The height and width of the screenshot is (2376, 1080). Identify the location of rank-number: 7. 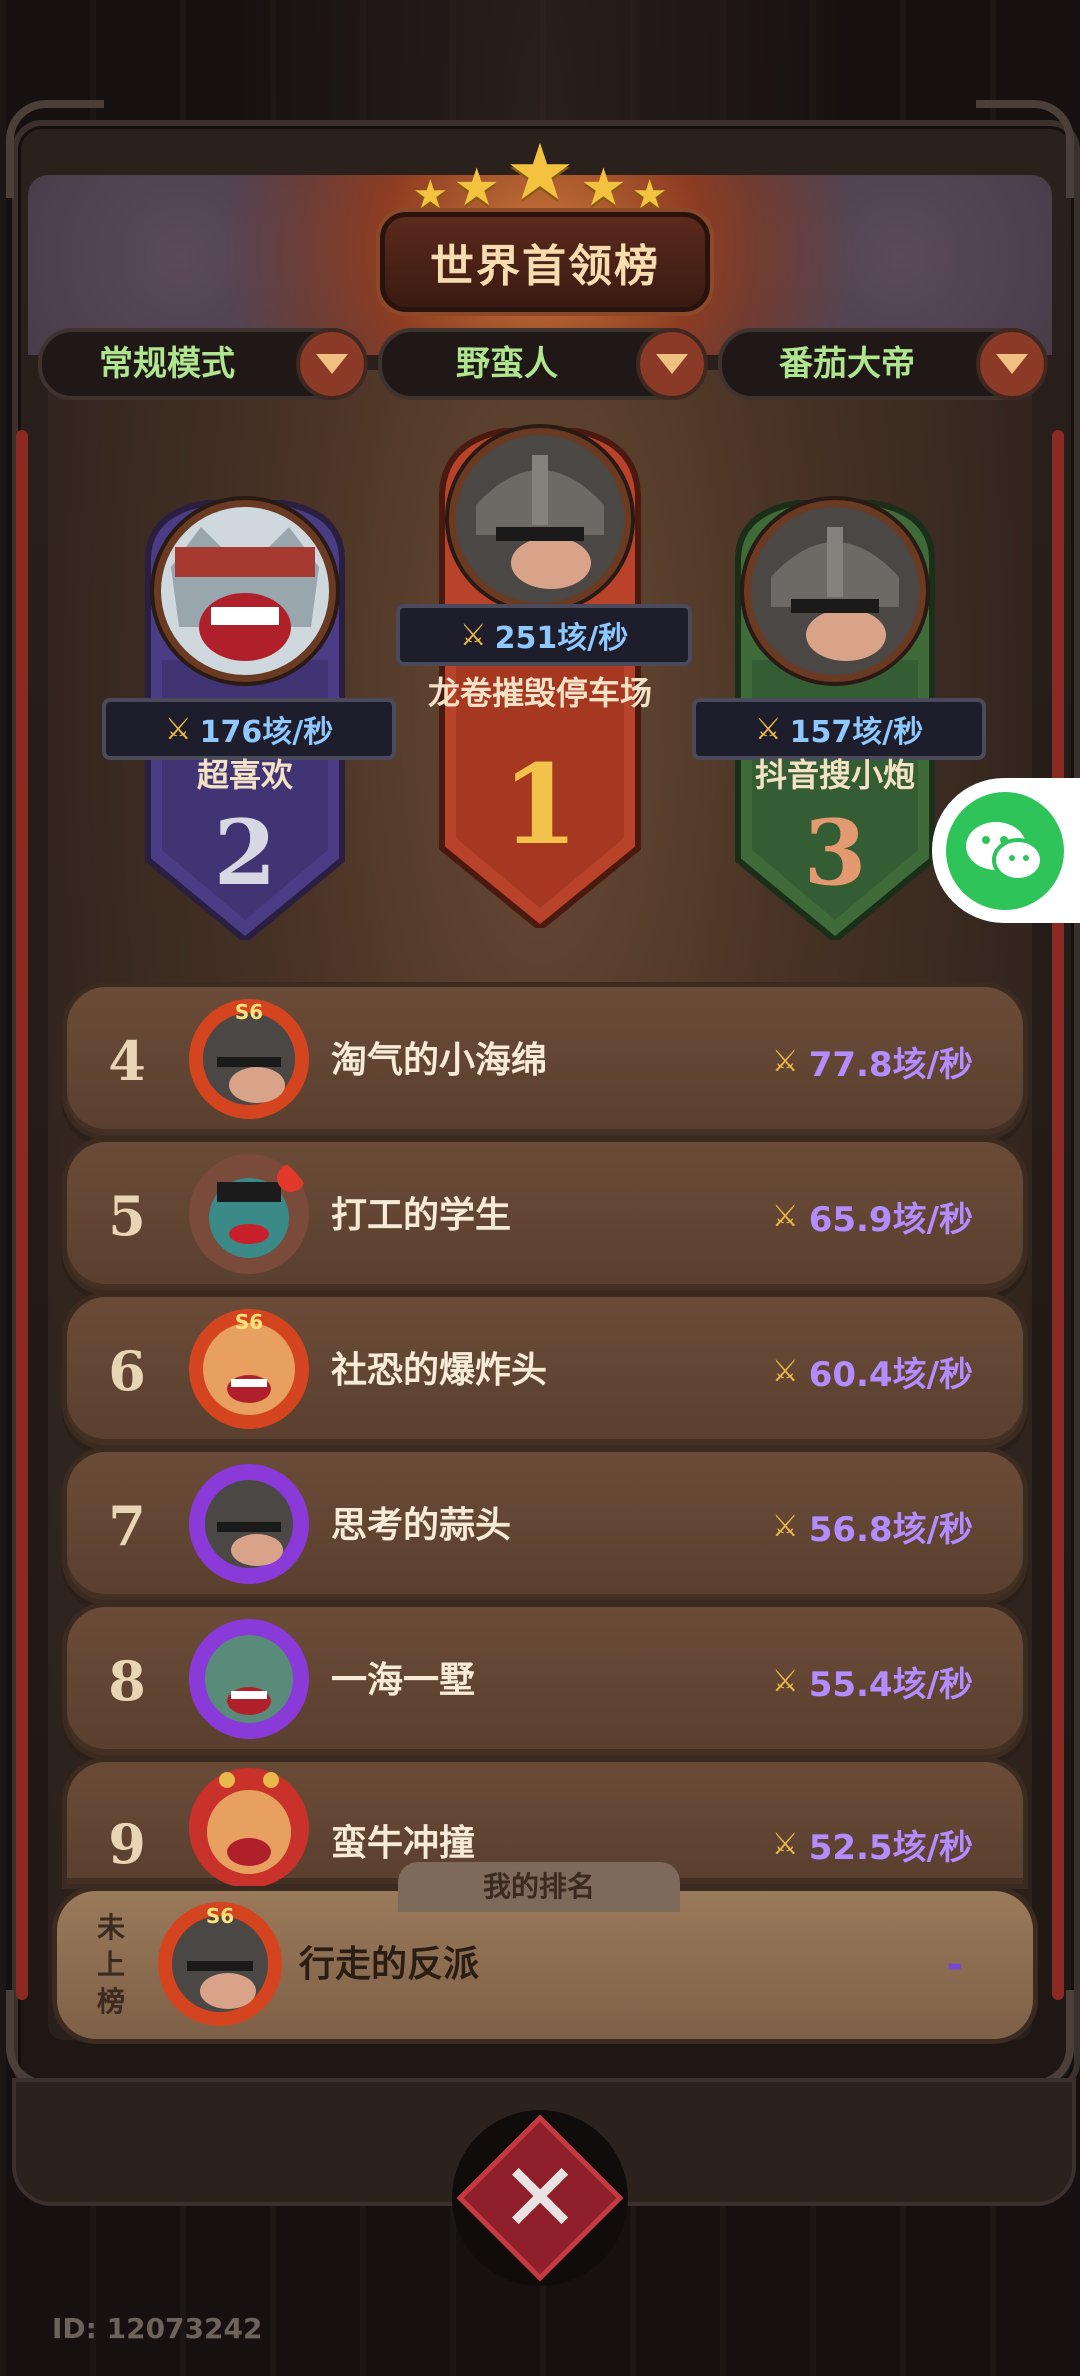
(127, 1526).